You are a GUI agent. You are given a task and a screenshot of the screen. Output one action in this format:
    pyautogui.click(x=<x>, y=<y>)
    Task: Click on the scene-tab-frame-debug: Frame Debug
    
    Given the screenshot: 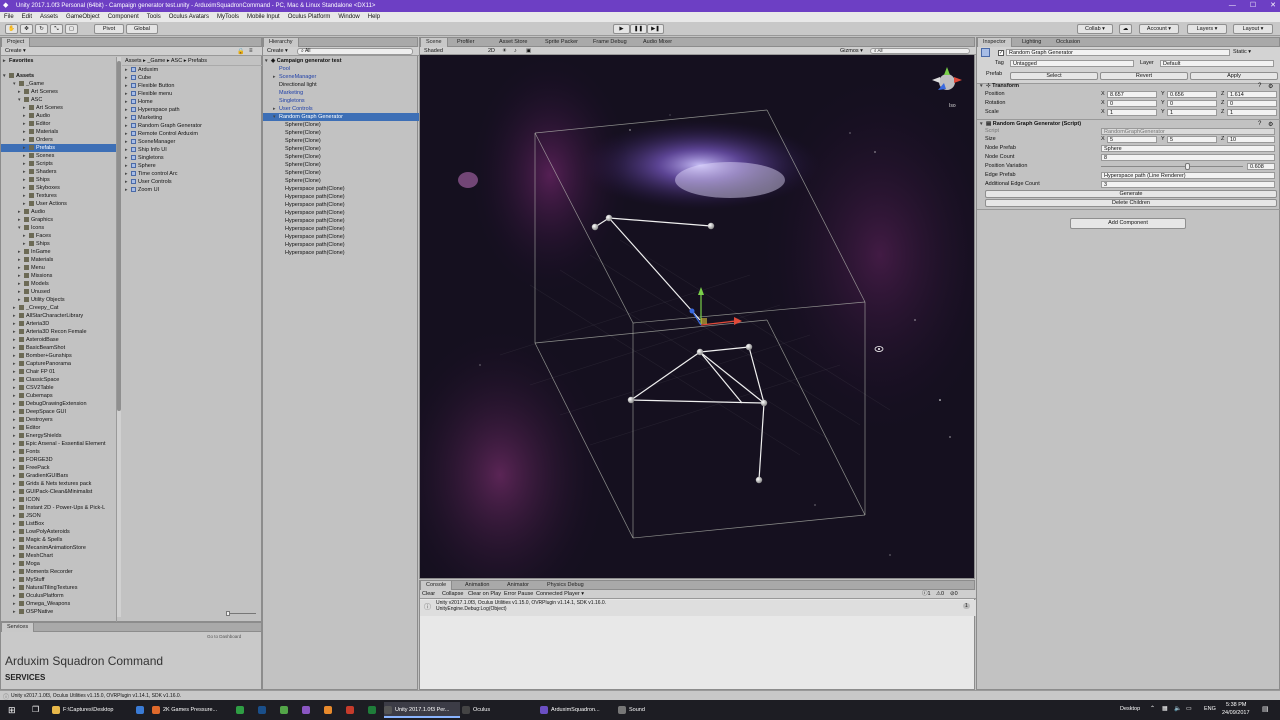 What is the action you would take?
    pyautogui.click(x=610, y=42)
    